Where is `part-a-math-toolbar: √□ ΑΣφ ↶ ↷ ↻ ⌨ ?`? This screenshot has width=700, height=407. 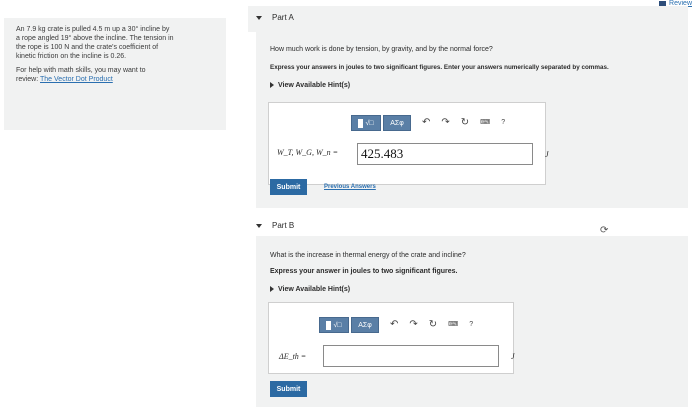 part-a-math-toolbar: √□ ΑΣφ ↶ ↷ ↻ ⌨ ? is located at coordinates (428, 123).